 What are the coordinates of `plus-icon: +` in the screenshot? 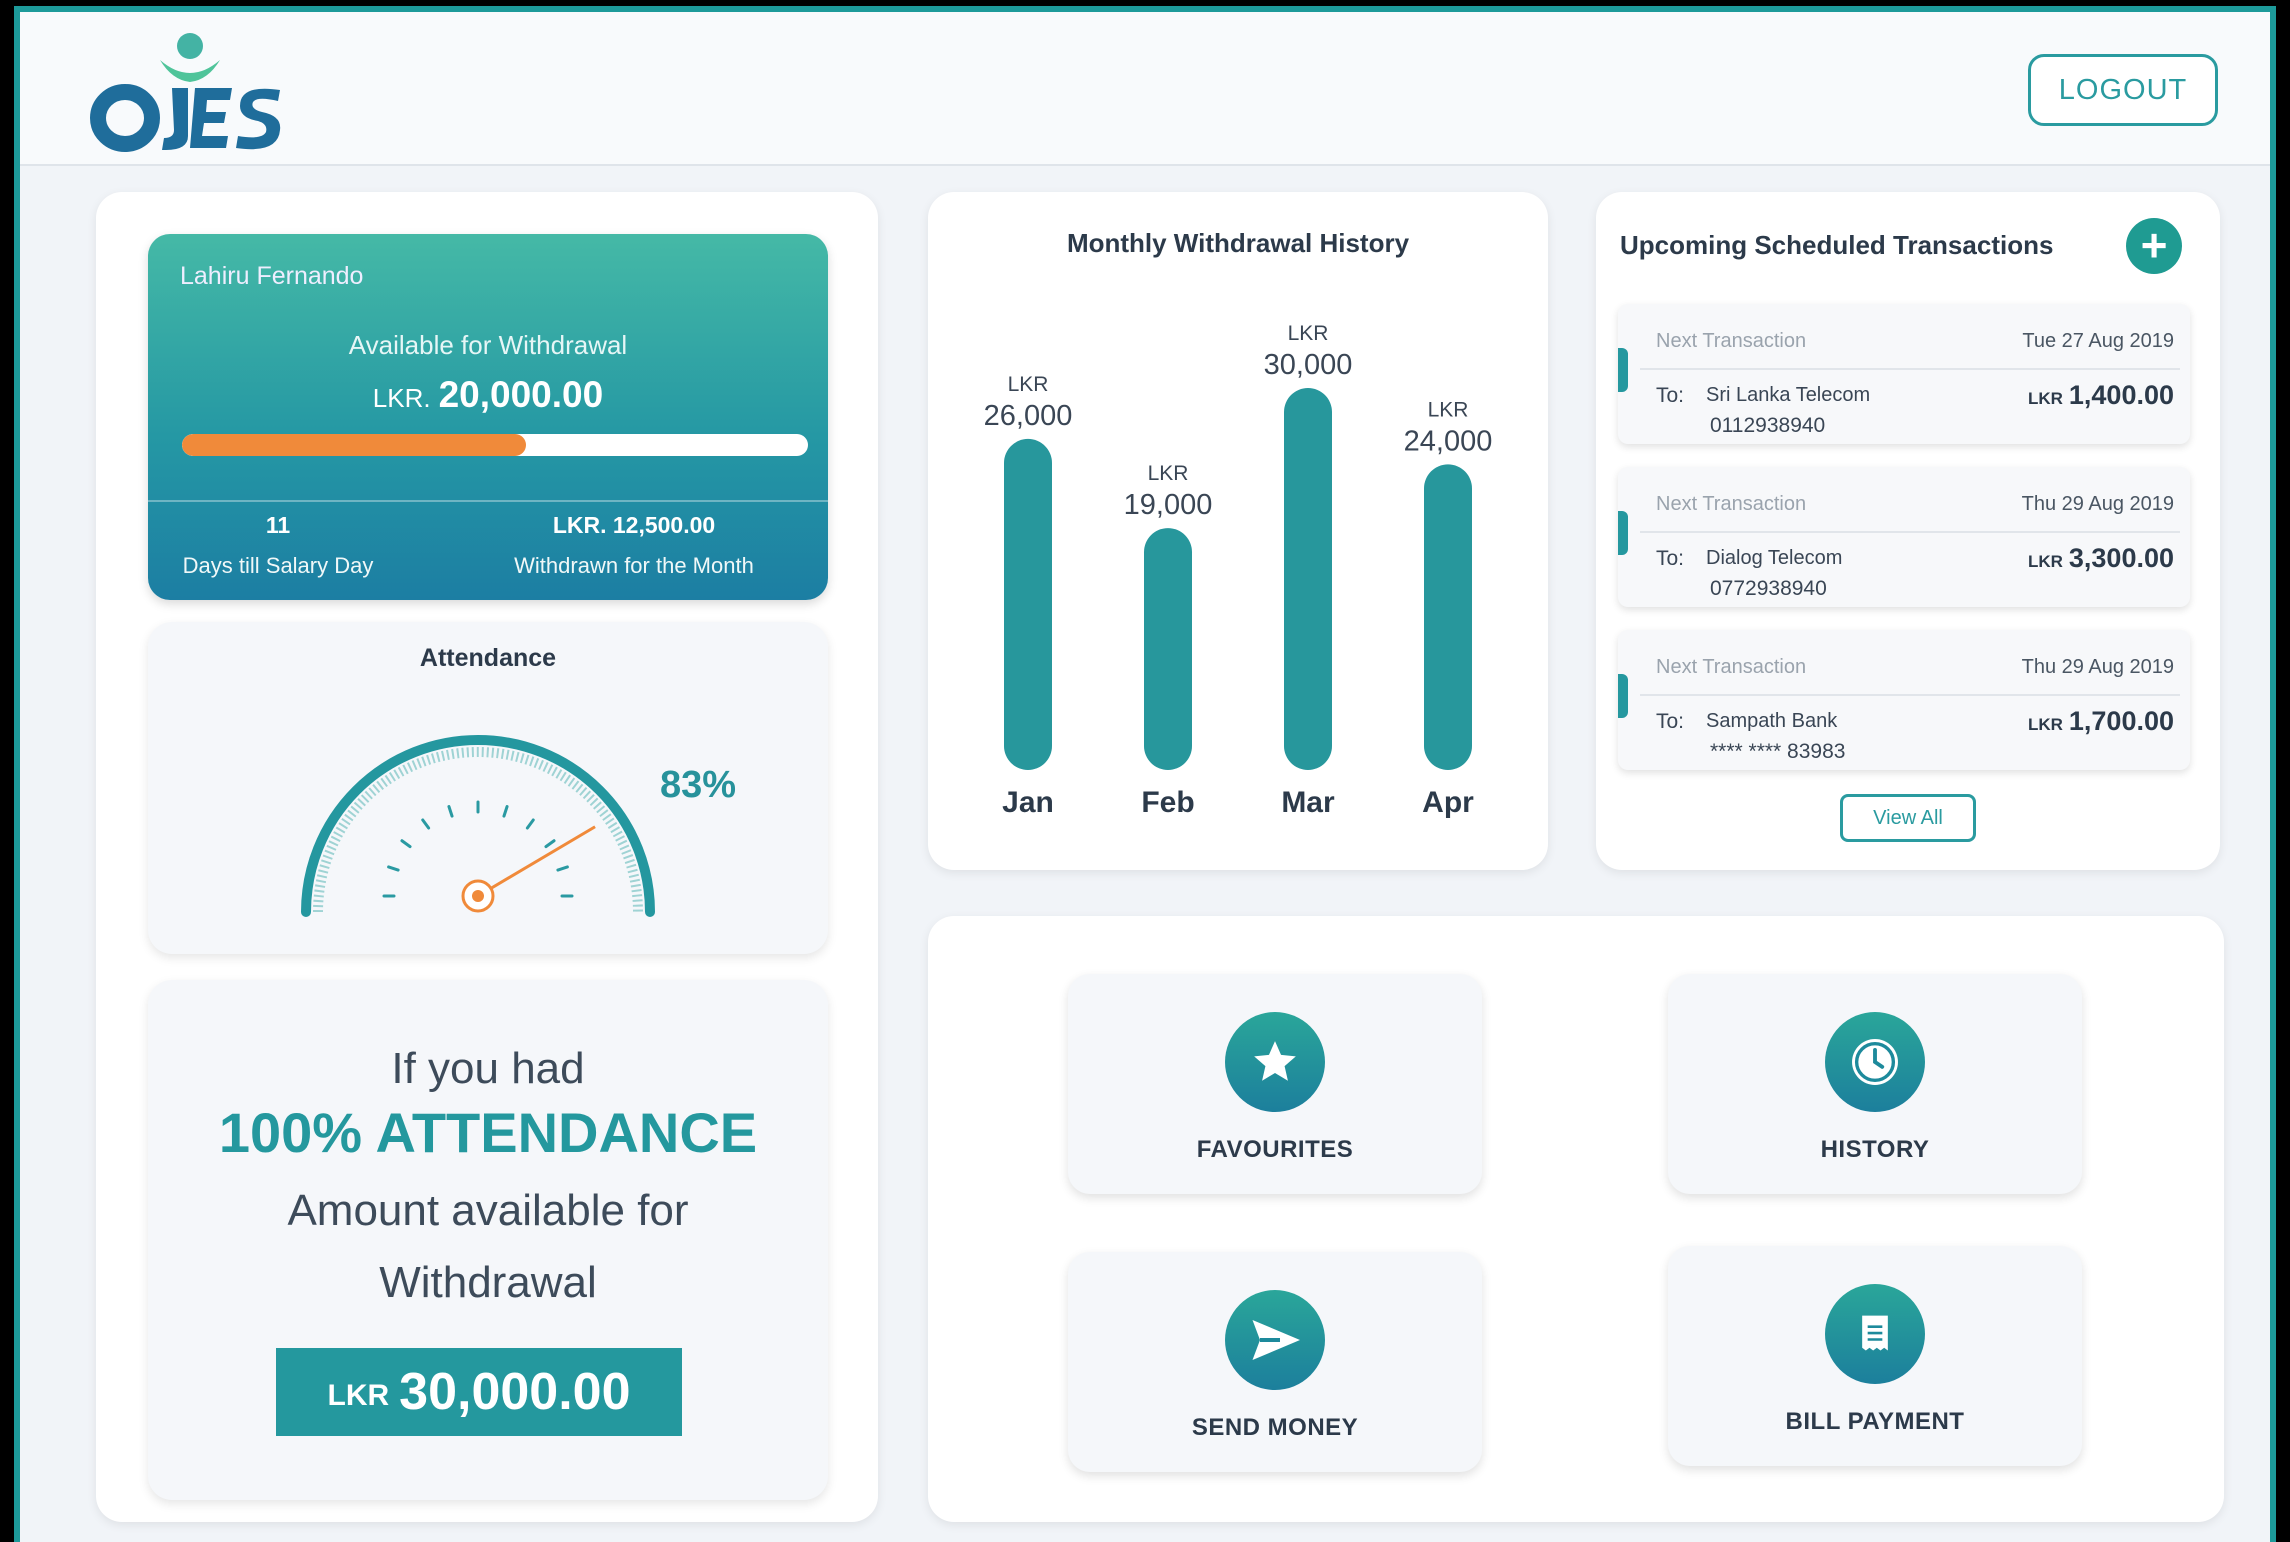 It's located at (2154, 245).